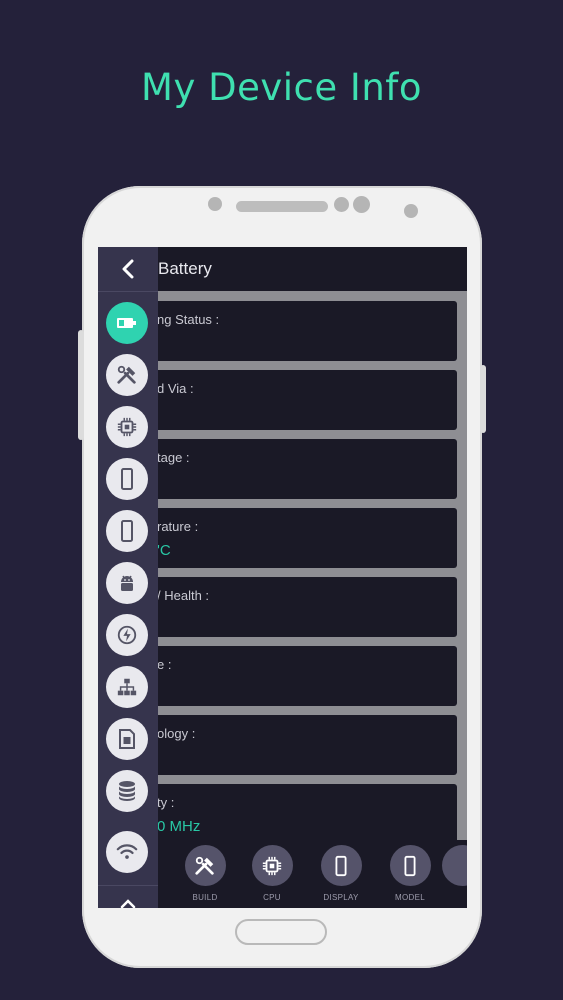 The image size is (563, 1000). I want to click on phone-speaker, so click(282, 206).